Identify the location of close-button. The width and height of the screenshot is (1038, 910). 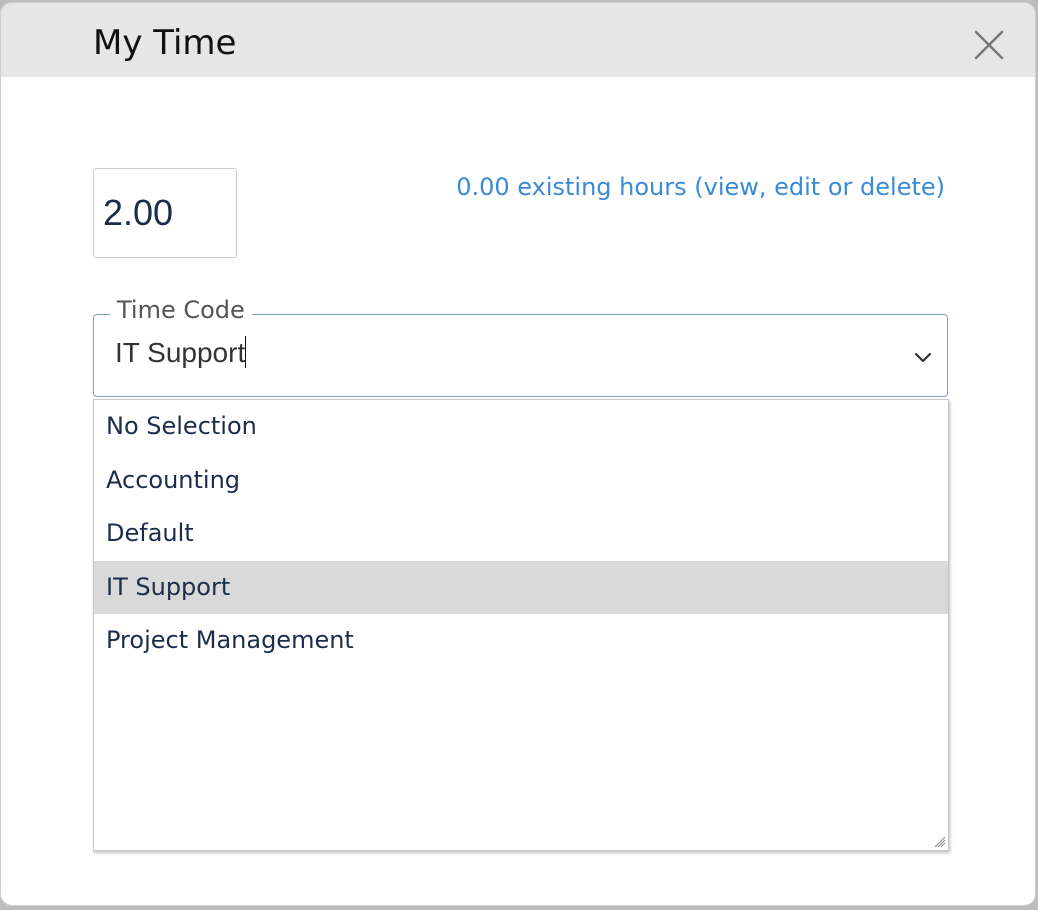
(989, 45).